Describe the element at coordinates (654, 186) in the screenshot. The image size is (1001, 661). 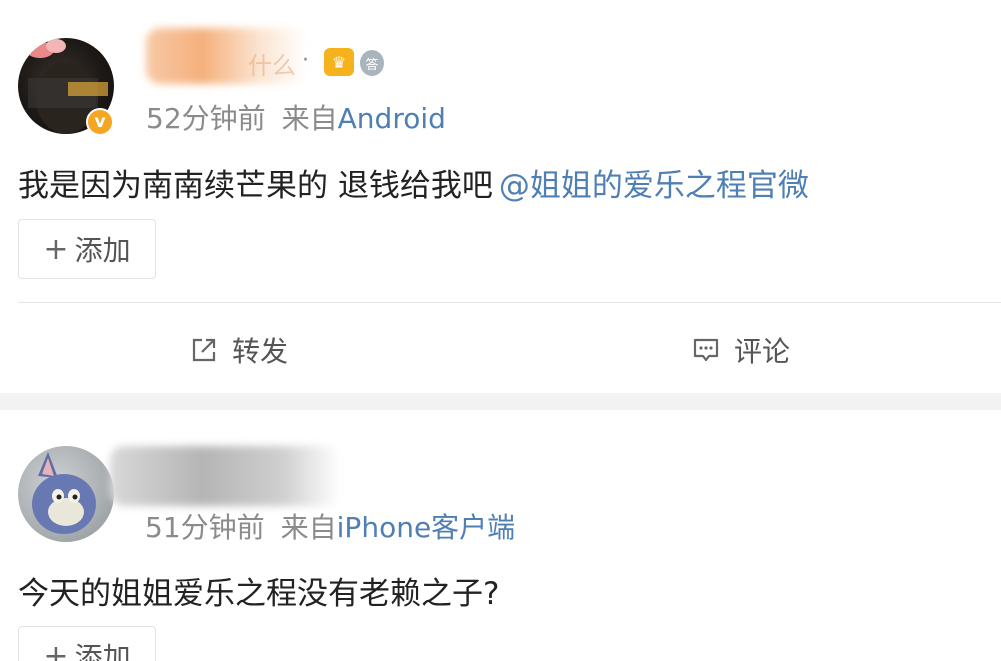
I see `mention-link: @姐姐的爱乐之程官微` at that location.